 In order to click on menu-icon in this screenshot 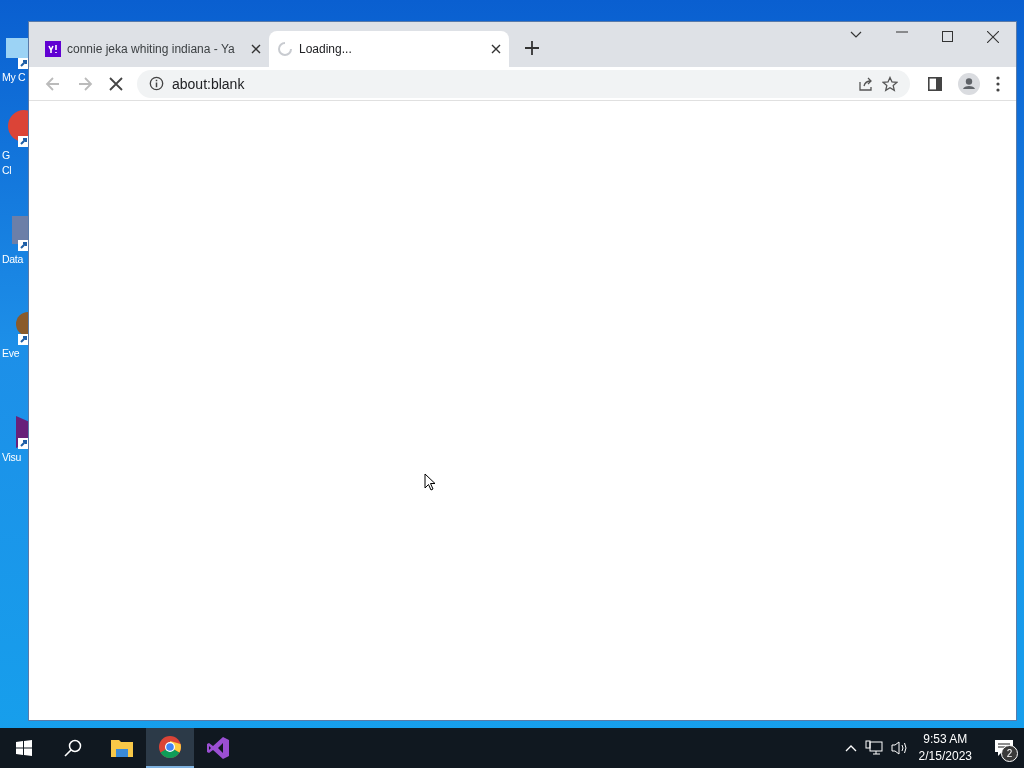, I will do `click(998, 83)`.